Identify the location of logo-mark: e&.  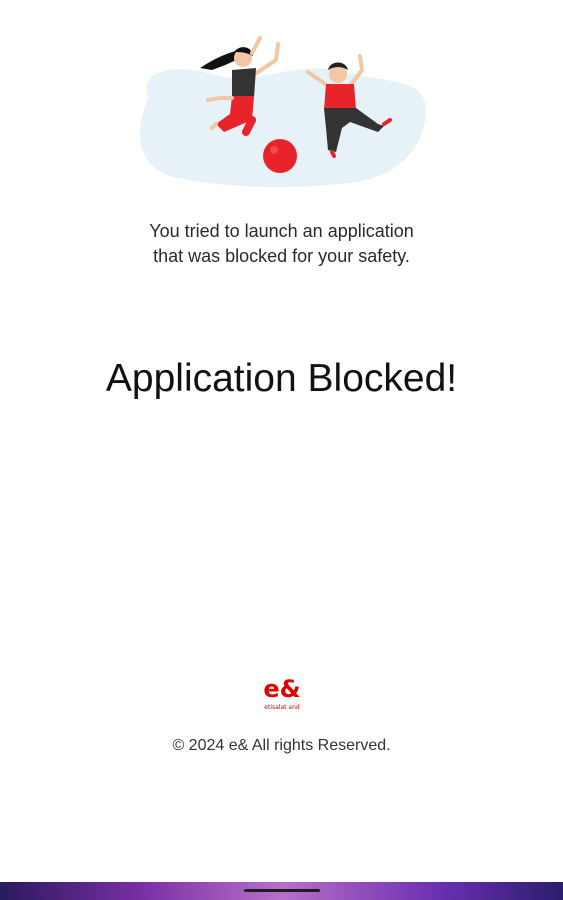
(281, 689).